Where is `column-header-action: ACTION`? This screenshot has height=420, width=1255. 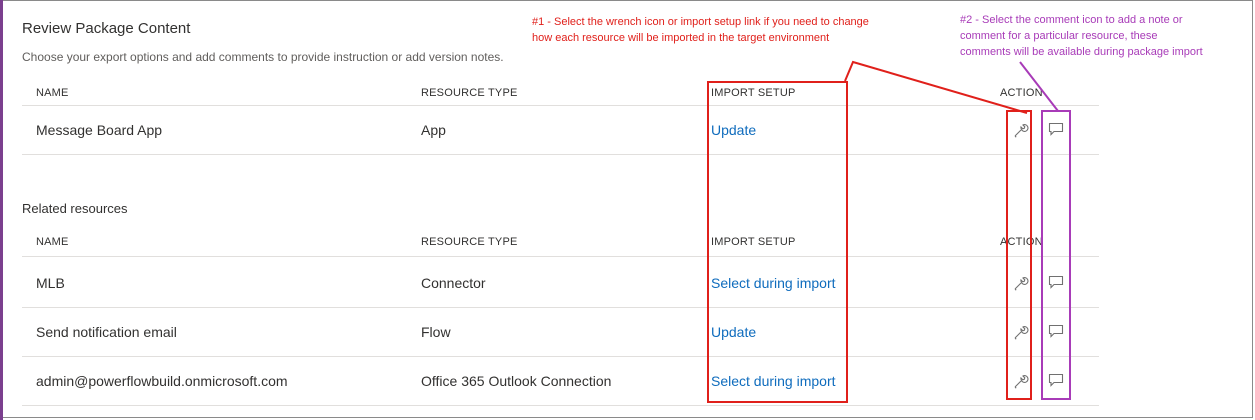 column-header-action: ACTION is located at coordinates (1021, 93).